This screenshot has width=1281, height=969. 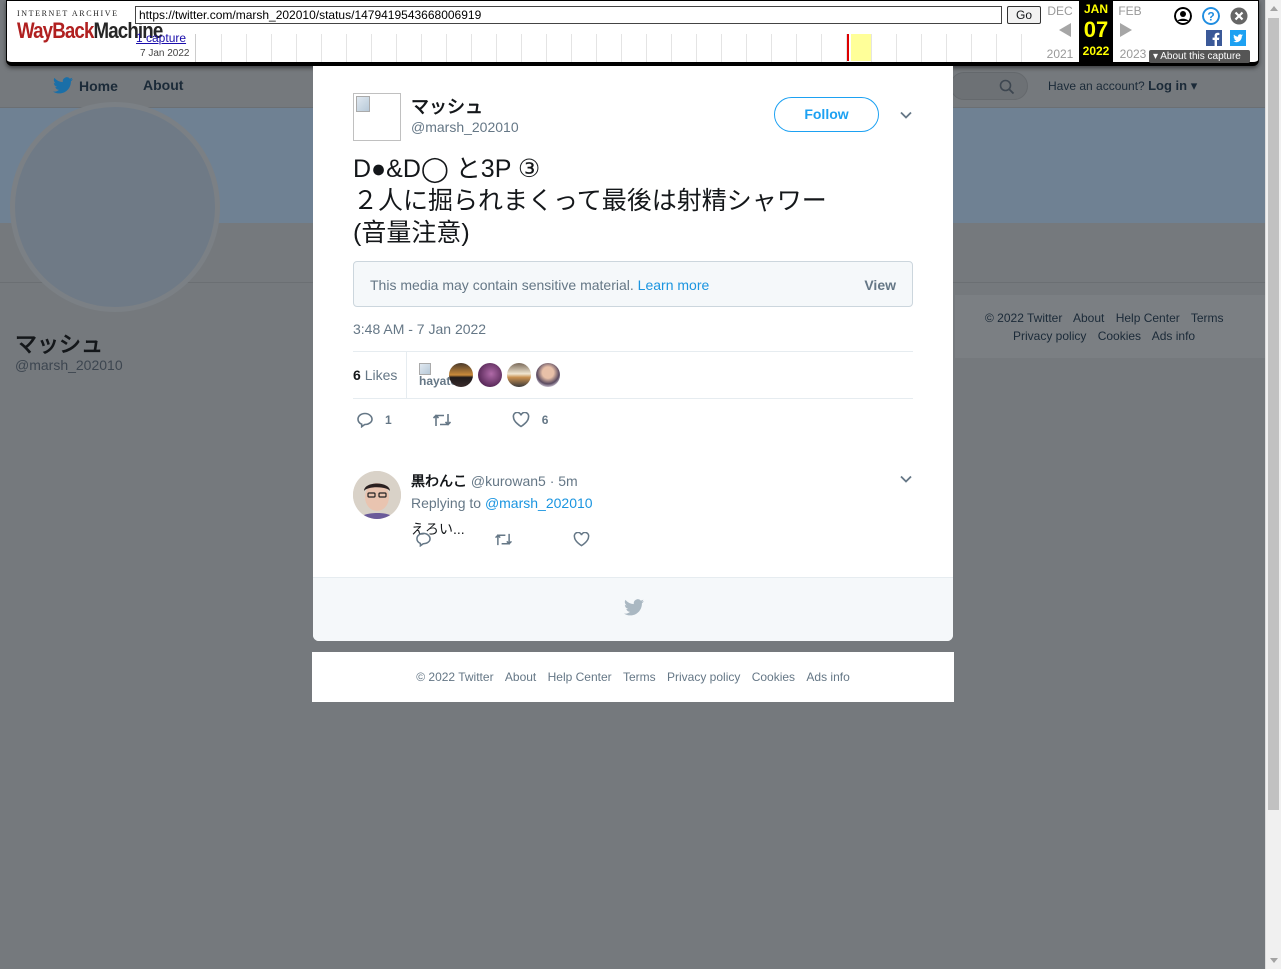 I want to click on bg-footer-link: Ads info, so click(x=1173, y=336).